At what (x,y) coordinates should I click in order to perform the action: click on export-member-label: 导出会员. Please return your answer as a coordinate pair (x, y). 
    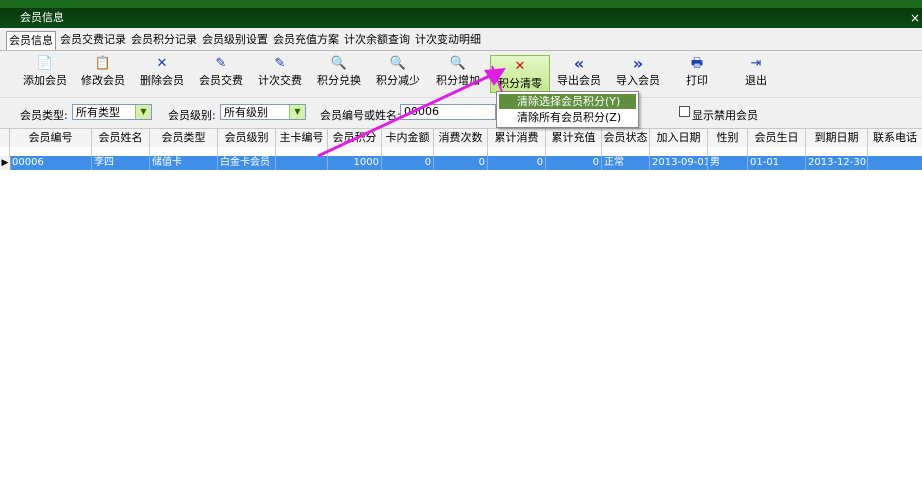
    Looking at the image, I should click on (579, 80).